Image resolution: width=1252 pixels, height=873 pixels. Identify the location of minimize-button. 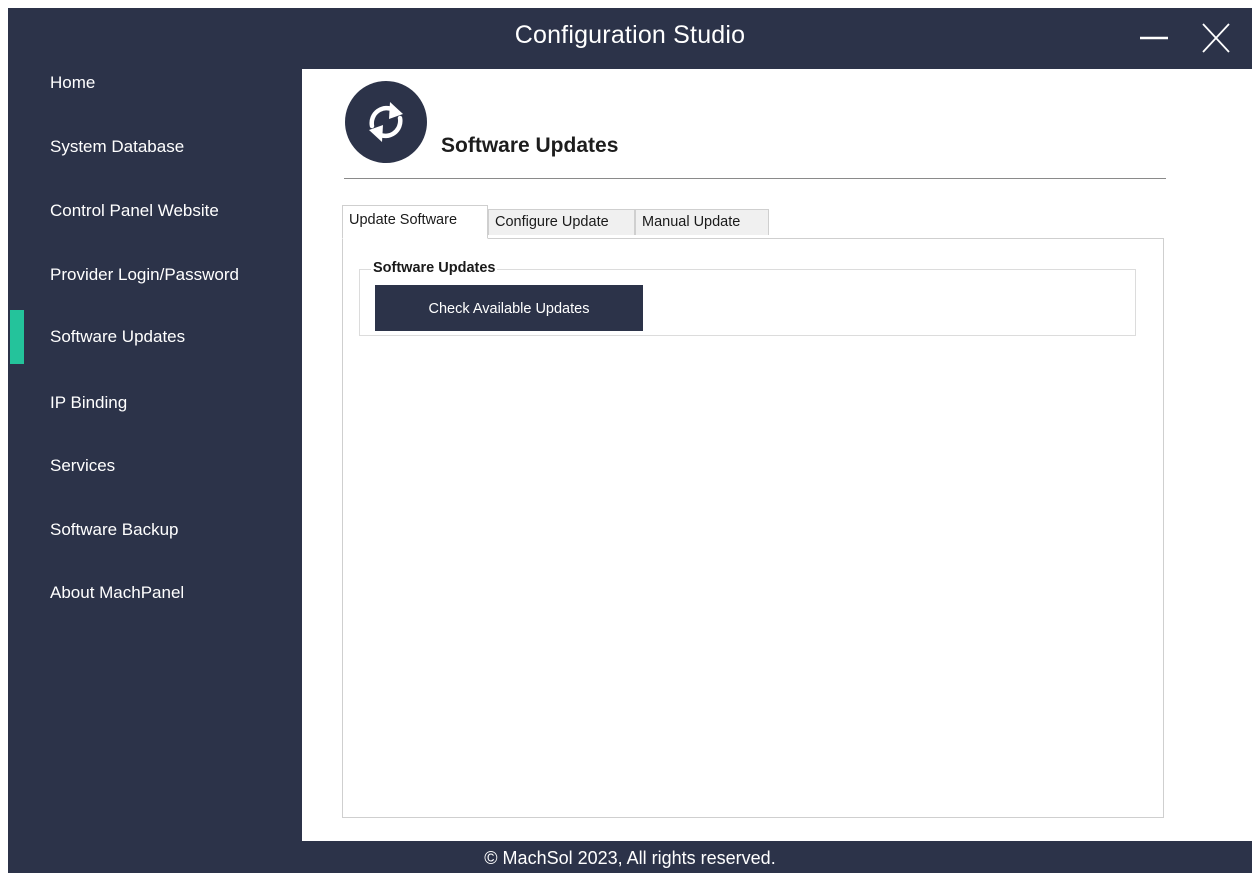
(1154, 38).